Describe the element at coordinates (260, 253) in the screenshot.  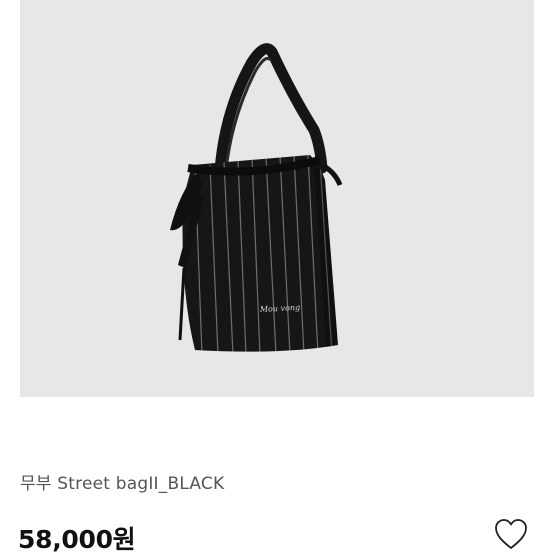
I see `bag-body` at that location.